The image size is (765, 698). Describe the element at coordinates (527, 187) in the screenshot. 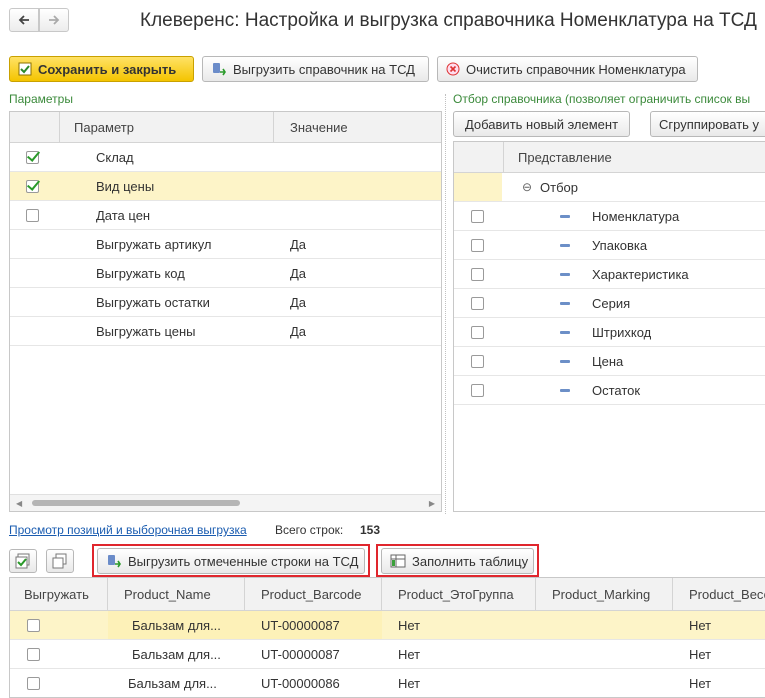

I see `collapse-icon: ⊖` at that location.